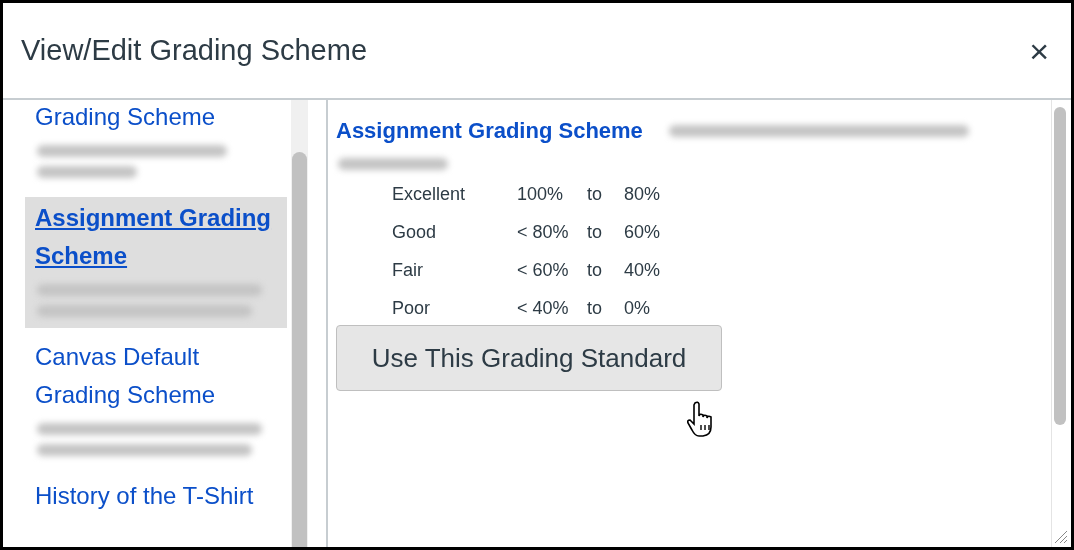 This screenshot has height=550, width=1074. I want to click on scheme-link: Grading Scheme, so click(156, 118).